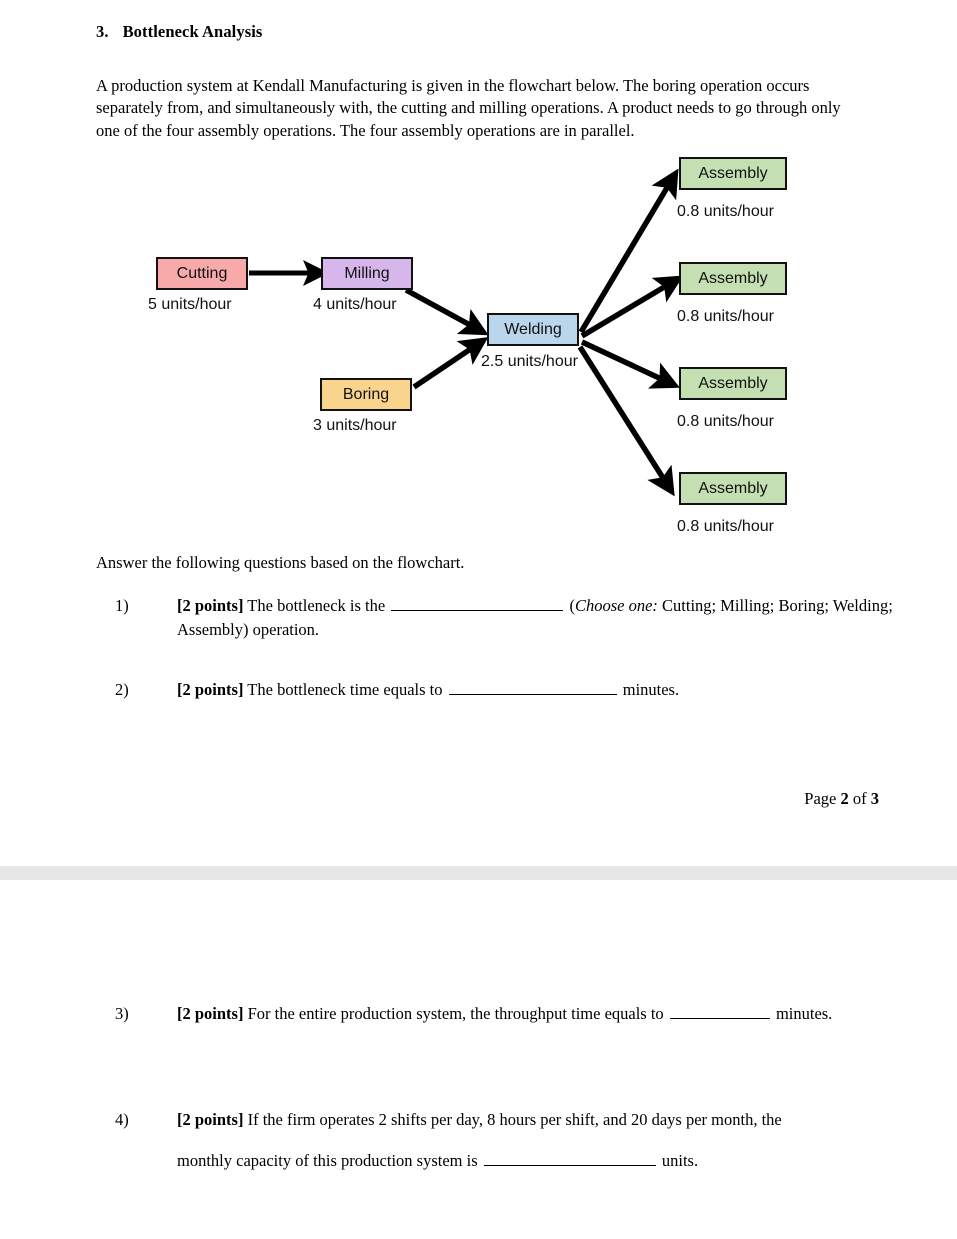 Image resolution: width=957 pixels, height=1239 pixels. Describe the element at coordinates (122, 1013) in the screenshot. I see `question-3-marker: 3)` at that location.